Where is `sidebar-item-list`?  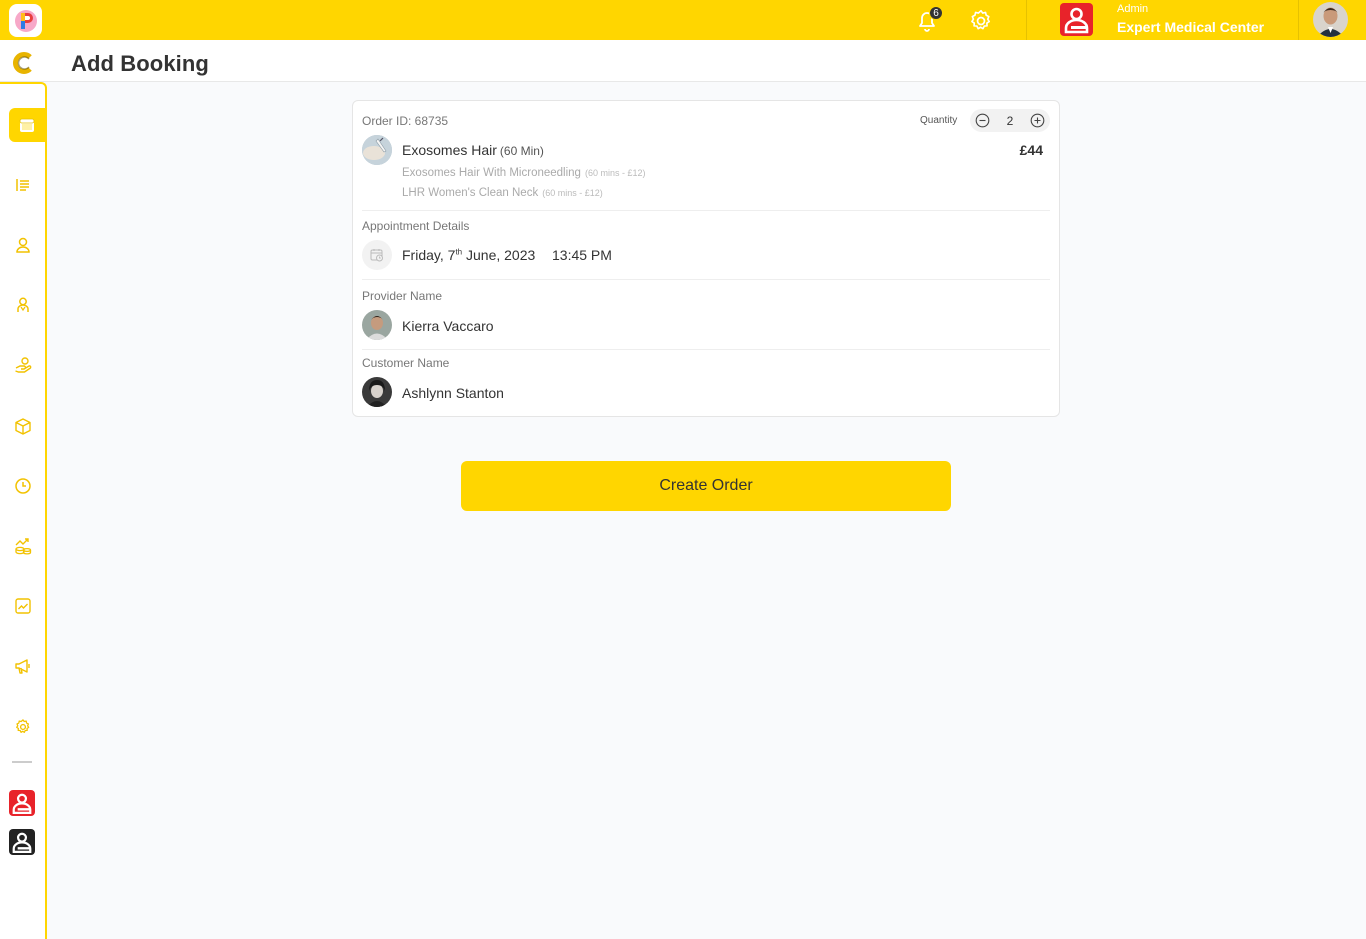 sidebar-item-list is located at coordinates (23, 185).